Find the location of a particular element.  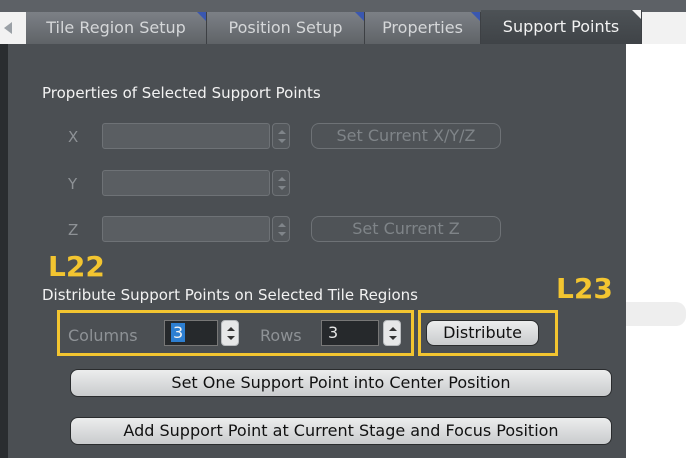

right-margin is located at coordinates (656, 251).